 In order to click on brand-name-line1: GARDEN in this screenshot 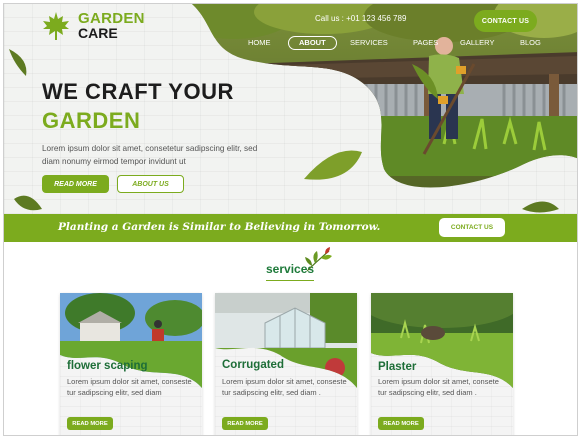, I will do `click(111, 18)`.